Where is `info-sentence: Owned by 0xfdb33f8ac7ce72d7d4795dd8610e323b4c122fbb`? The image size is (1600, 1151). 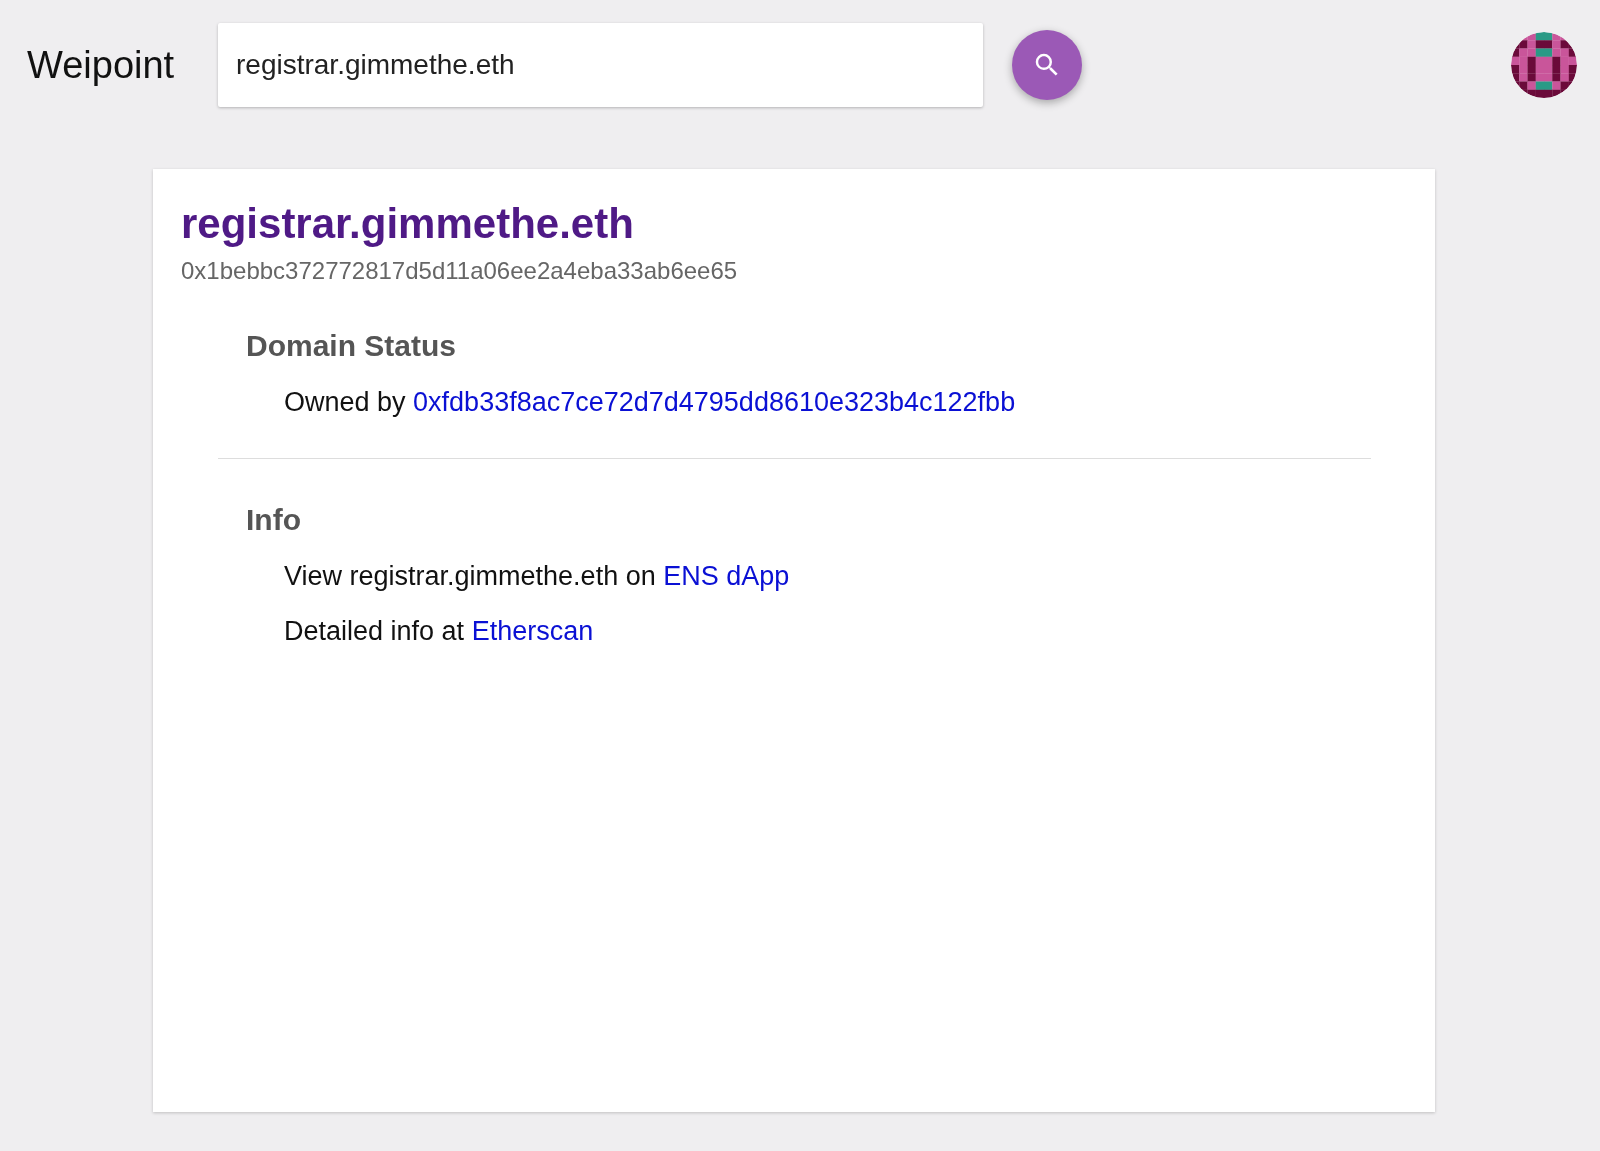
info-sentence: Owned by 0xfdb33f8ac7ce72d7d4795dd8610e323b4c122fbb is located at coordinates (650, 403).